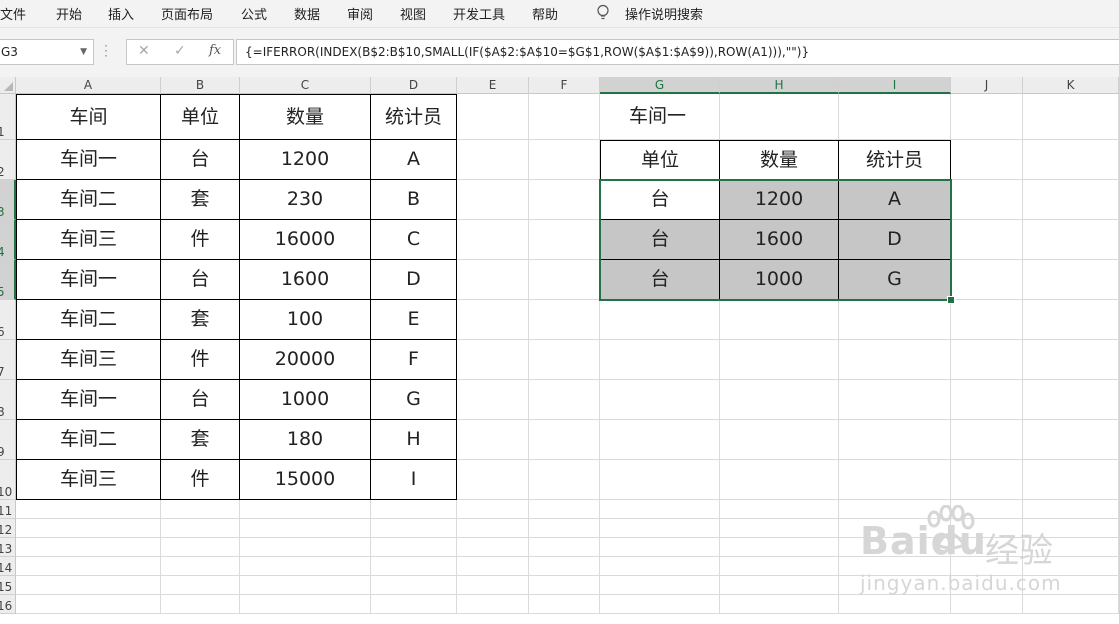 Image resolution: width=1119 pixels, height=624 pixels. Describe the element at coordinates (951, 300) in the screenshot. I see `fill-handle` at that location.